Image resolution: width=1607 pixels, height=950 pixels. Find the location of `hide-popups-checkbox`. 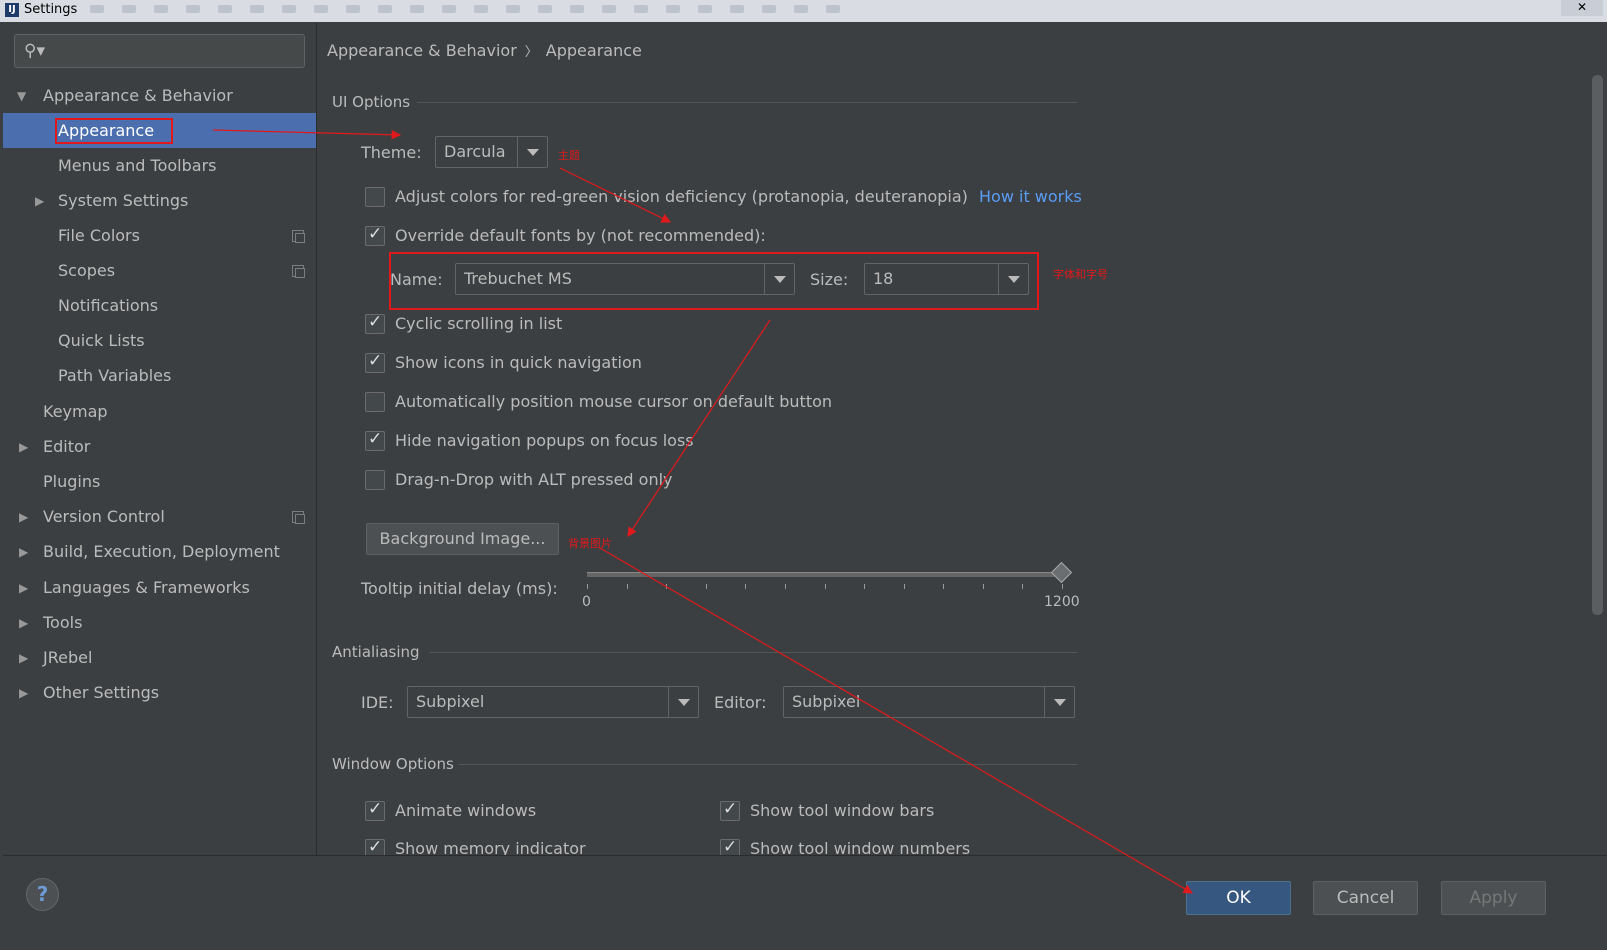

hide-popups-checkbox is located at coordinates (375, 440).